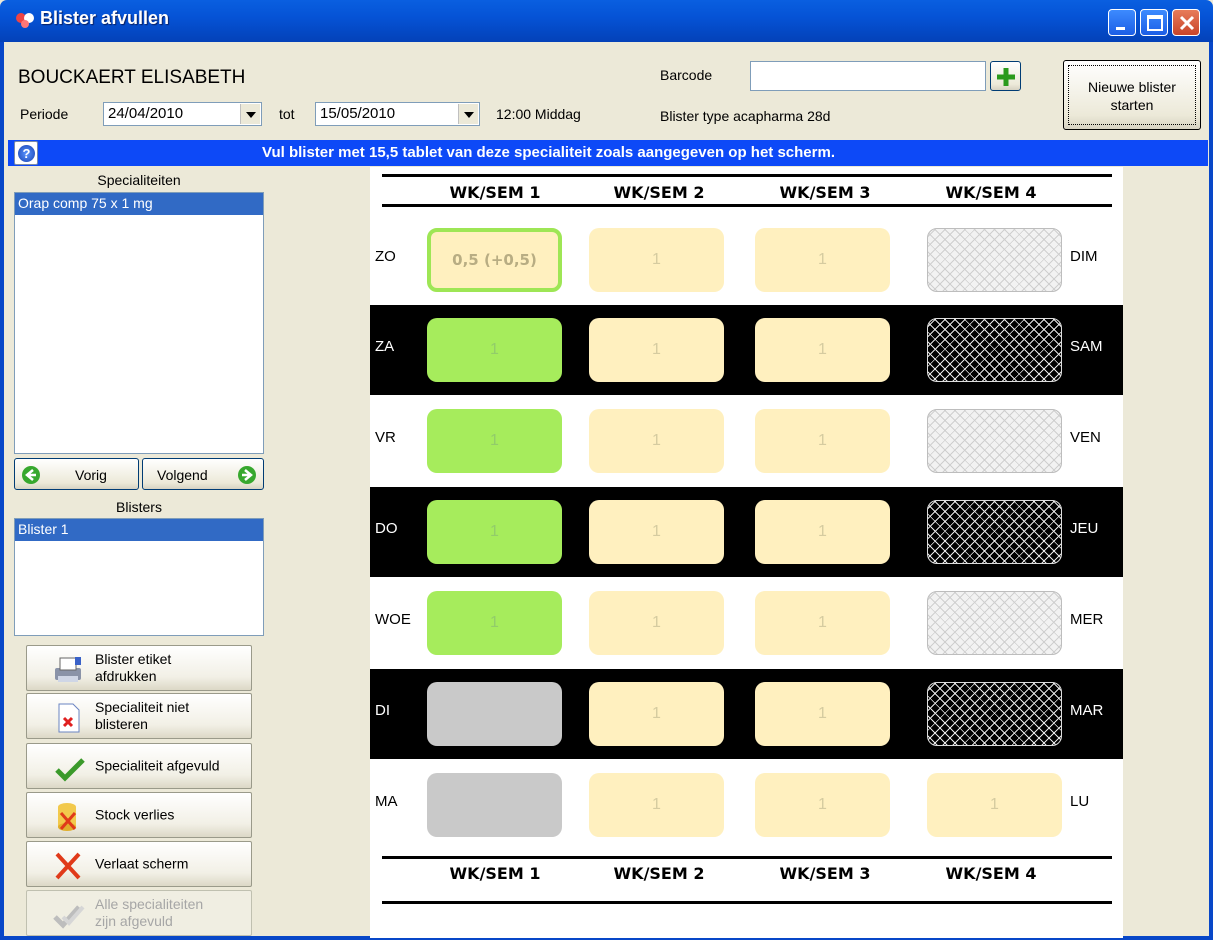 The image size is (1213, 940). Describe the element at coordinates (1084, 528) in the screenshot. I see `day-label-right: JEU` at that location.